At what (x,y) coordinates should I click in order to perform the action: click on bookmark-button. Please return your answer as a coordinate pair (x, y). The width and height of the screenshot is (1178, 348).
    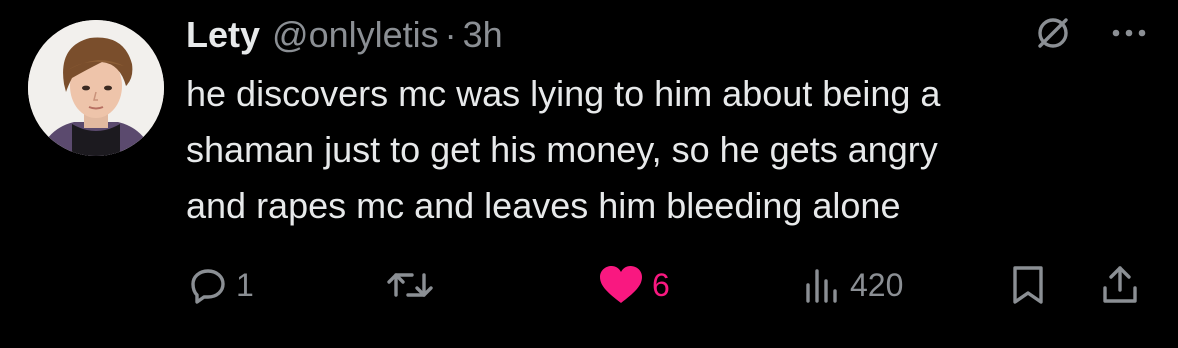
    Looking at the image, I should click on (1028, 285).